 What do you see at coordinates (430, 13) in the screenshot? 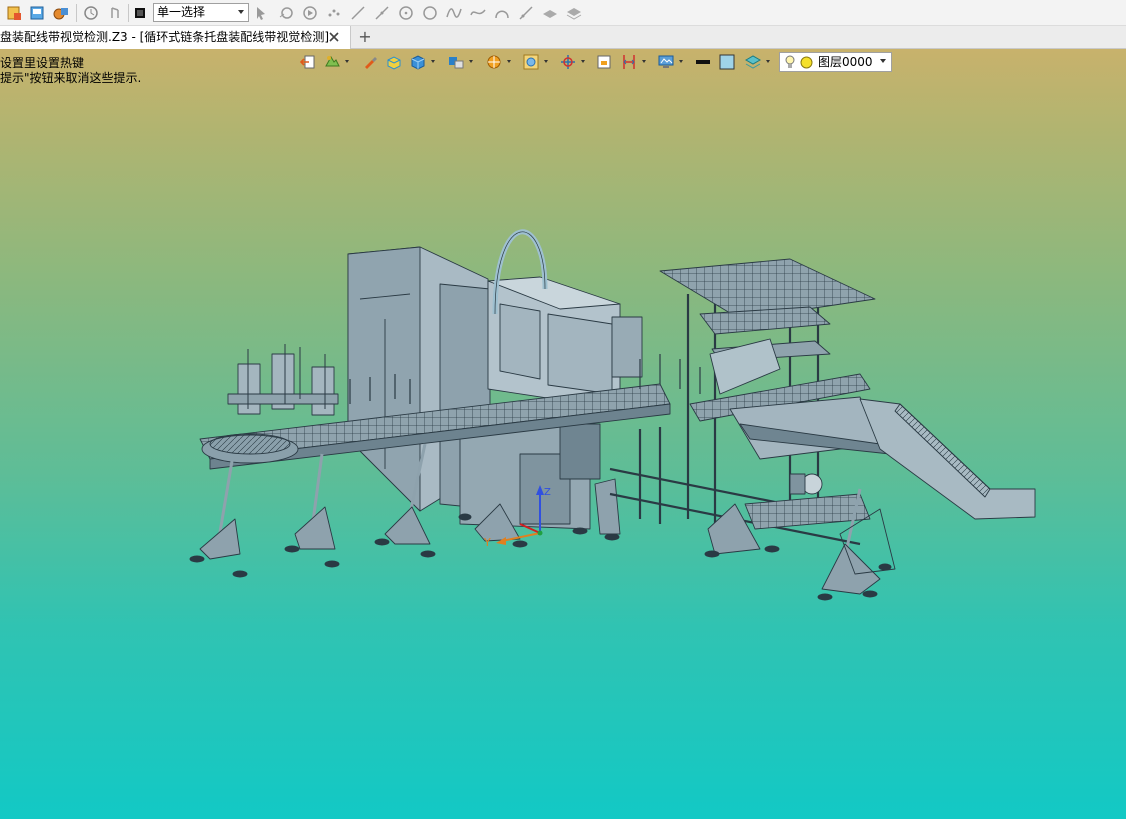
I see `circle-icon` at bounding box center [430, 13].